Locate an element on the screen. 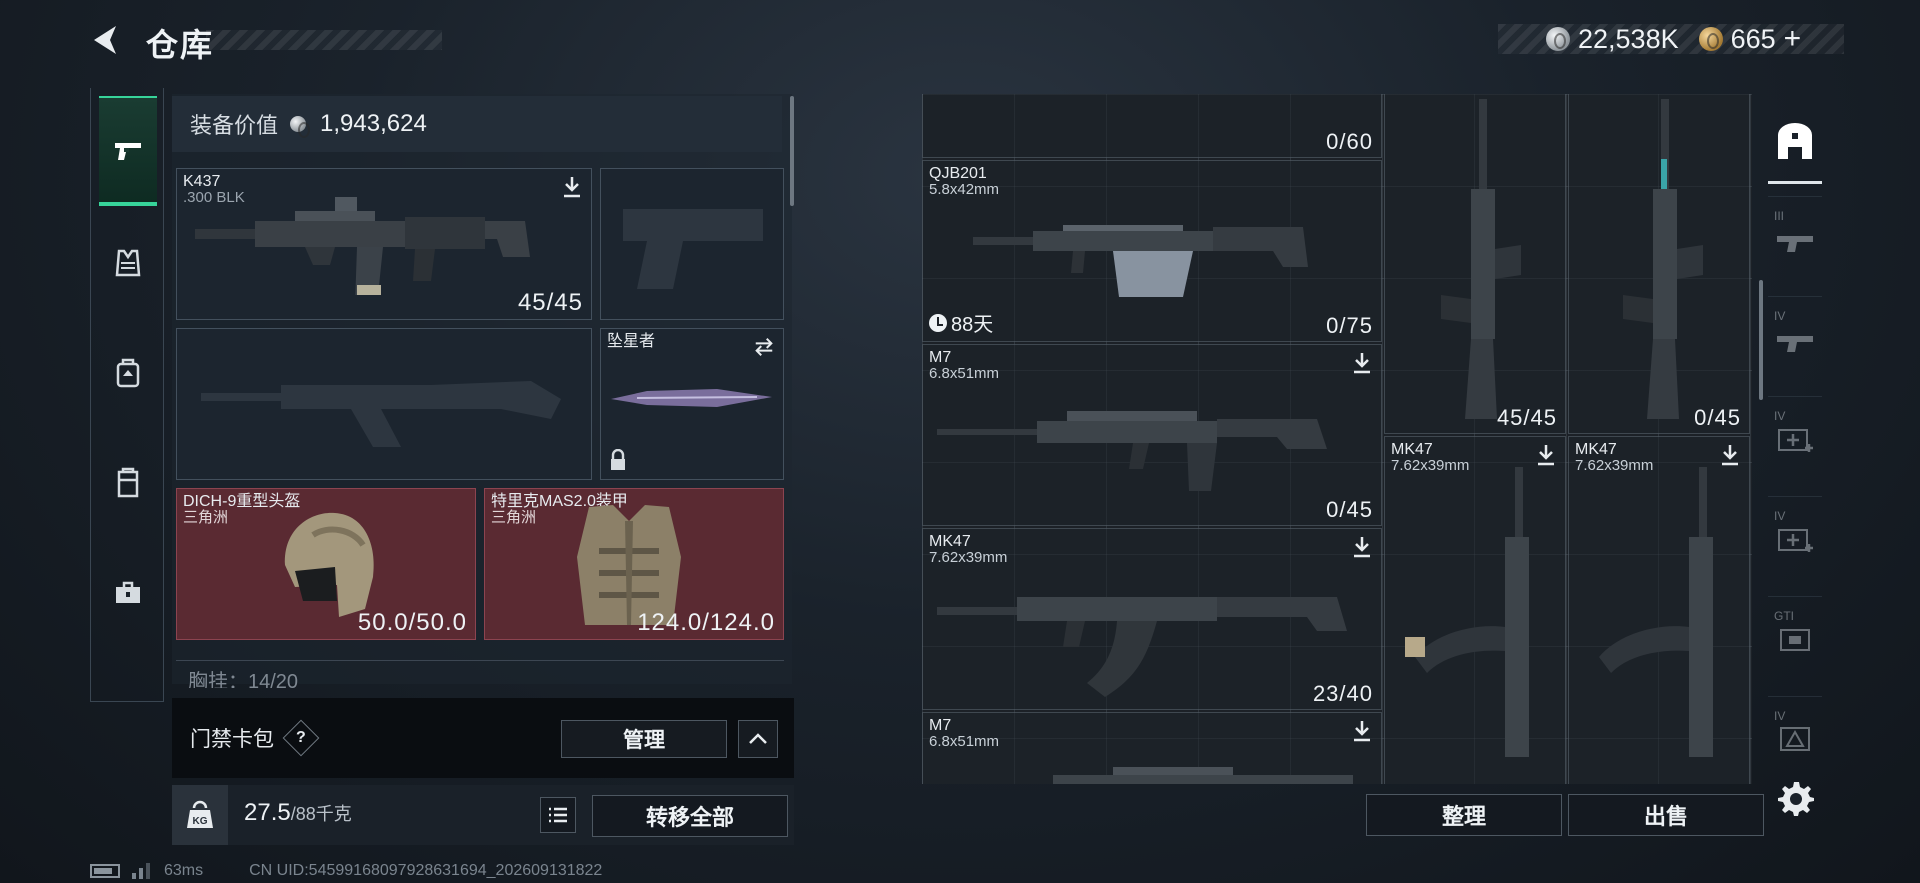 Image resolution: width=1920 pixels, height=883 pixels. tab-stash-6: IV is located at coordinates (1795, 738).